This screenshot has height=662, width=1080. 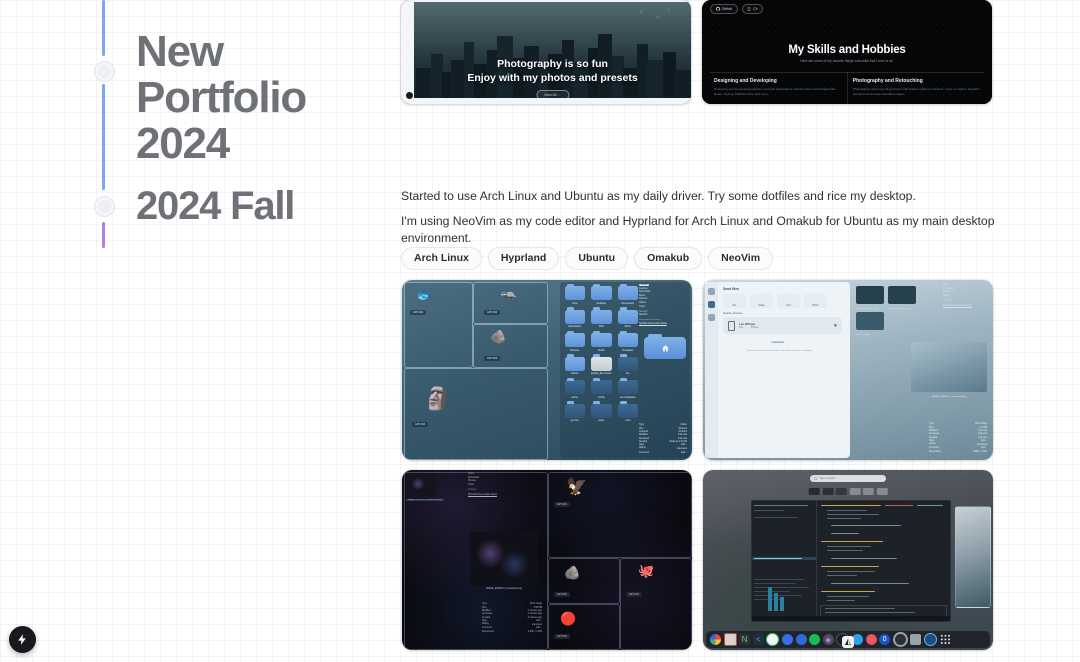 I want to click on favorite-icon: ♥, so click(x=835, y=326).